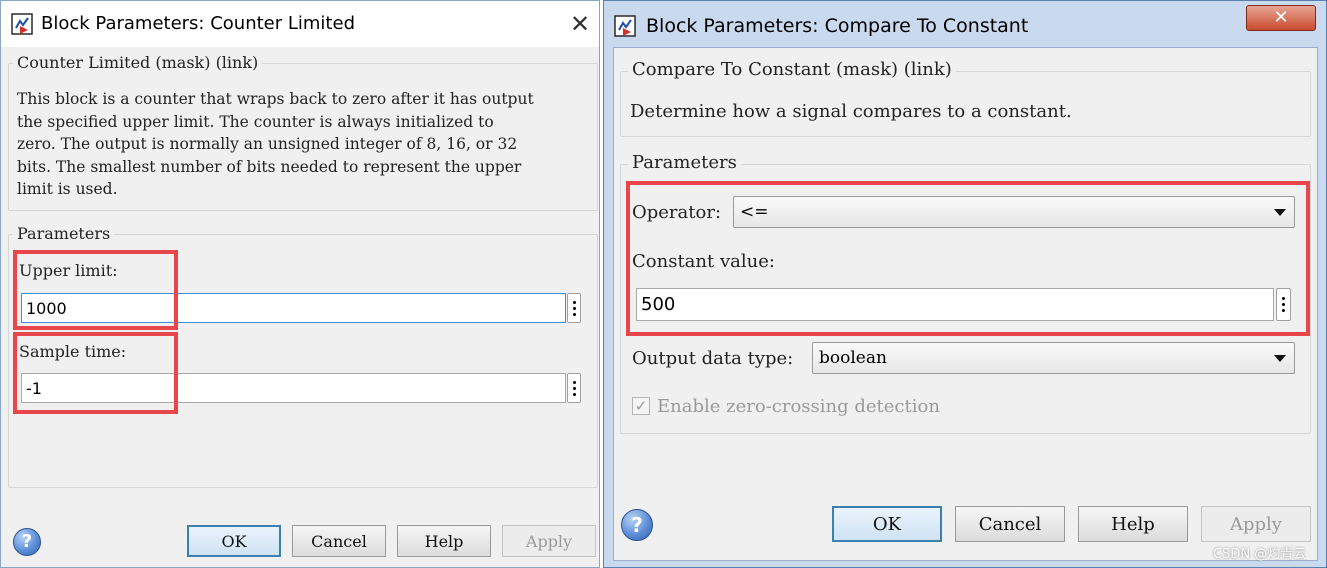  I want to click on description-legend: Compare To Constant (mask) (link), so click(792, 69).